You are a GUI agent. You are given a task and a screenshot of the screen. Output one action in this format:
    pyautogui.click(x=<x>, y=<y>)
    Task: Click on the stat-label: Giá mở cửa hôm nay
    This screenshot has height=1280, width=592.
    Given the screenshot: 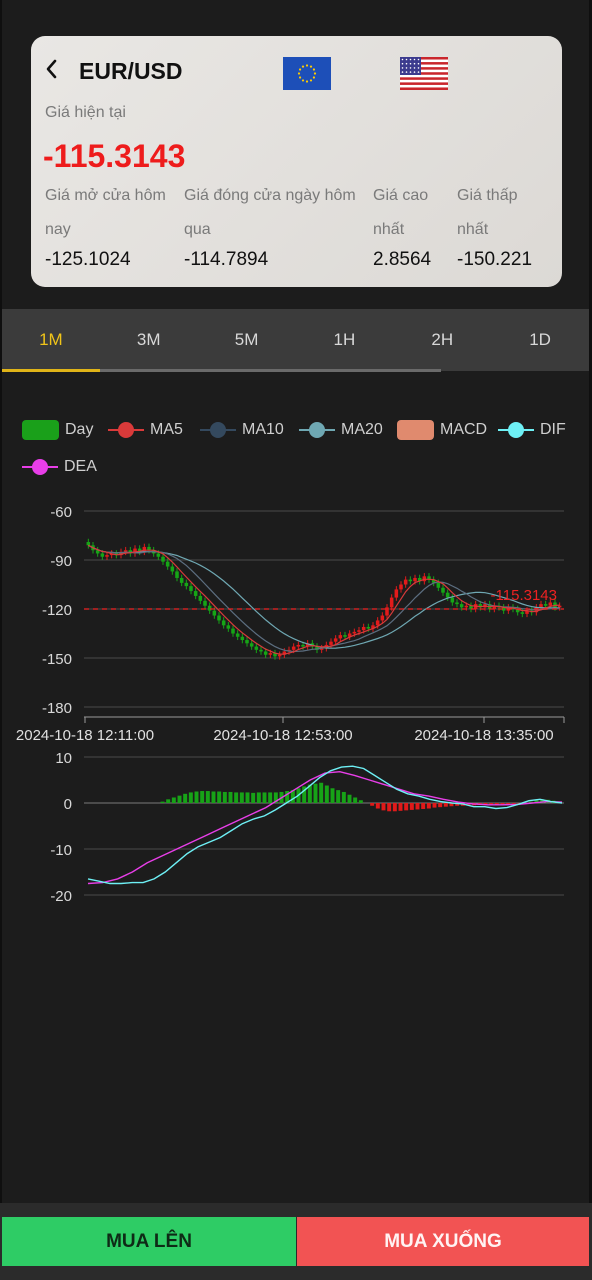 What is the action you would take?
    pyautogui.click(x=105, y=212)
    